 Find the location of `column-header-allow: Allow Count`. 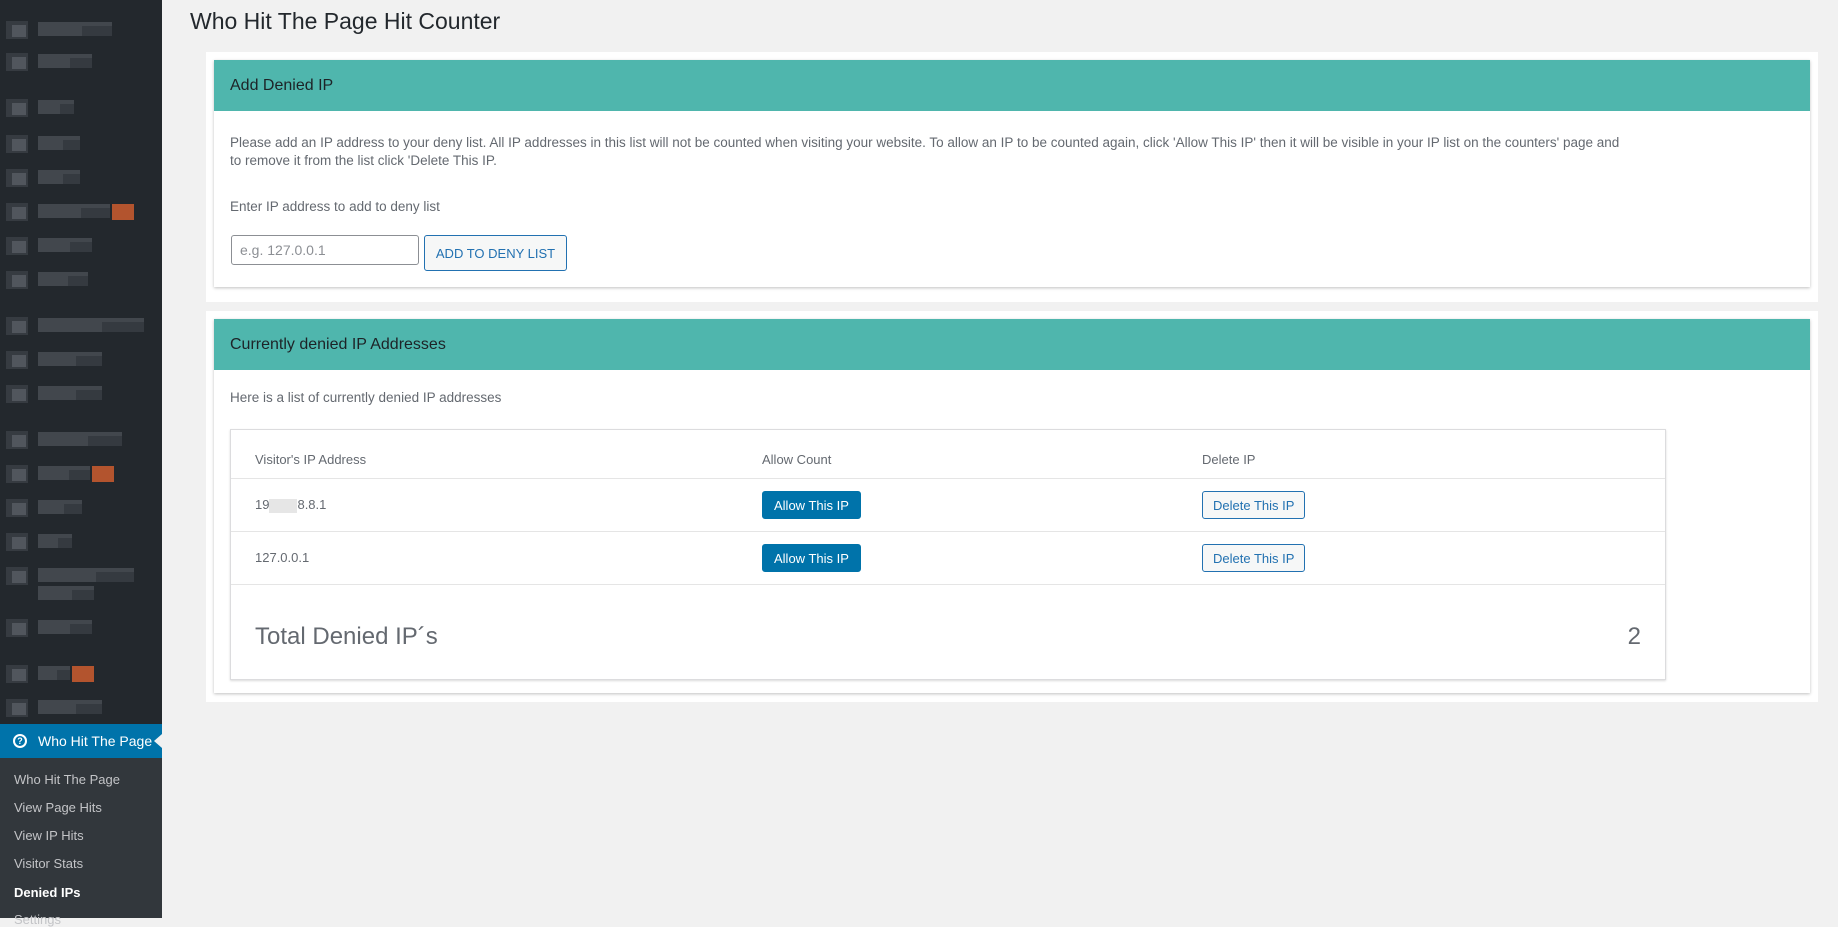

column-header-allow: Allow Count is located at coordinates (797, 459).